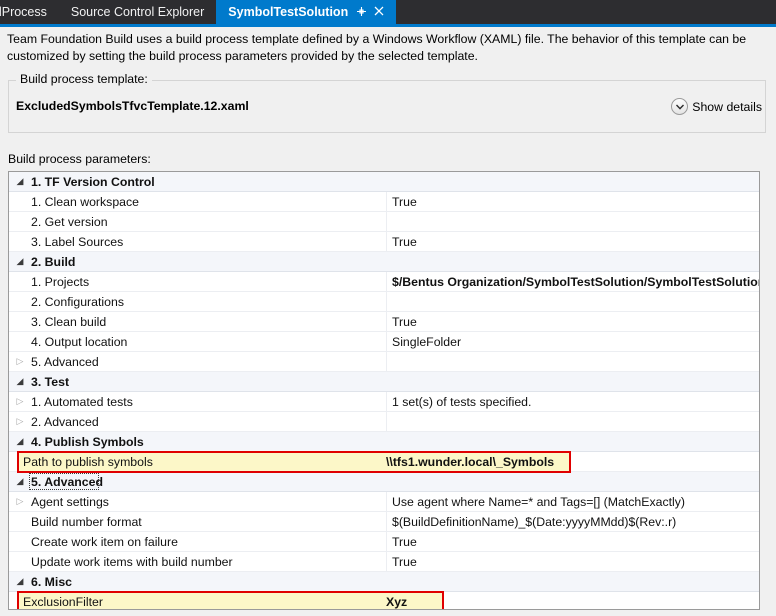 This screenshot has height=616, width=776. I want to click on grid-group-row: ◢ 4. Publish Symbols, so click(384, 442).